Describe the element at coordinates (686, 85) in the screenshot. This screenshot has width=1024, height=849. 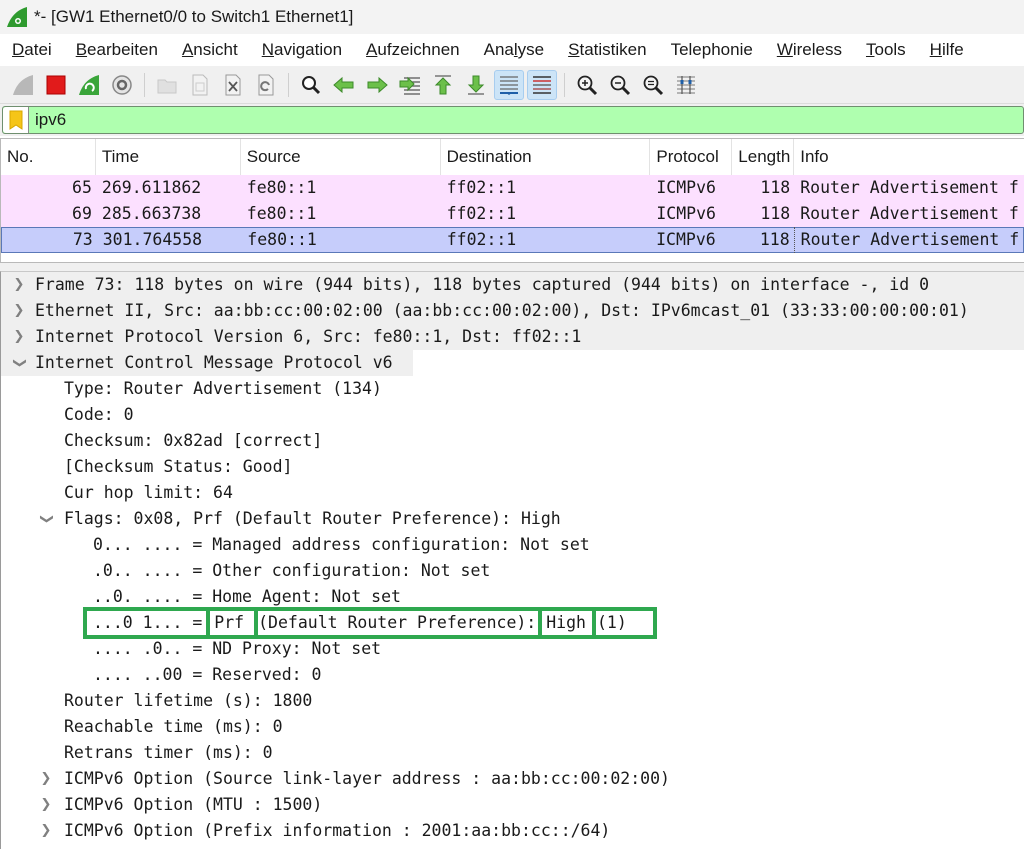
I see `resize-columns-button` at that location.